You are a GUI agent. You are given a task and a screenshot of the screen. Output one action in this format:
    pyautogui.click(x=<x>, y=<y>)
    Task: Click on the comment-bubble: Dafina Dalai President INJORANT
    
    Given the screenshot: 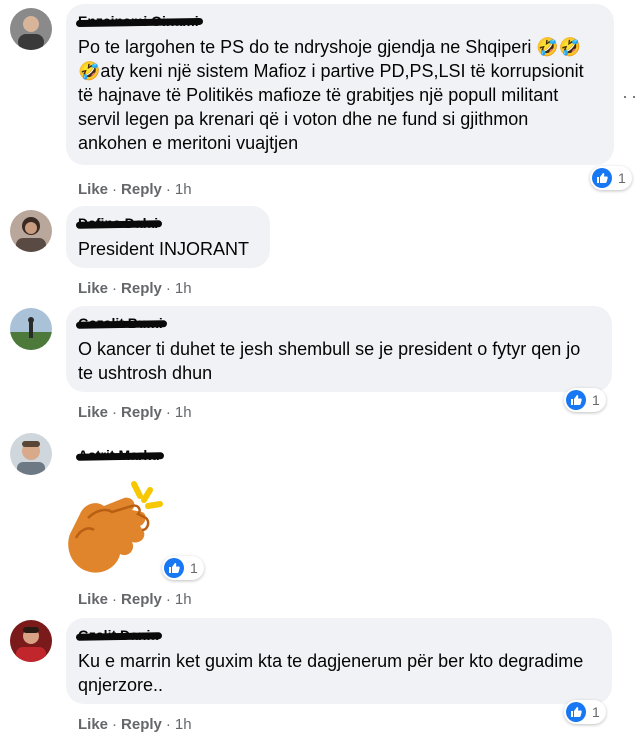 What is the action you would take?
    pyautogui.click(x=168, y=237)
    